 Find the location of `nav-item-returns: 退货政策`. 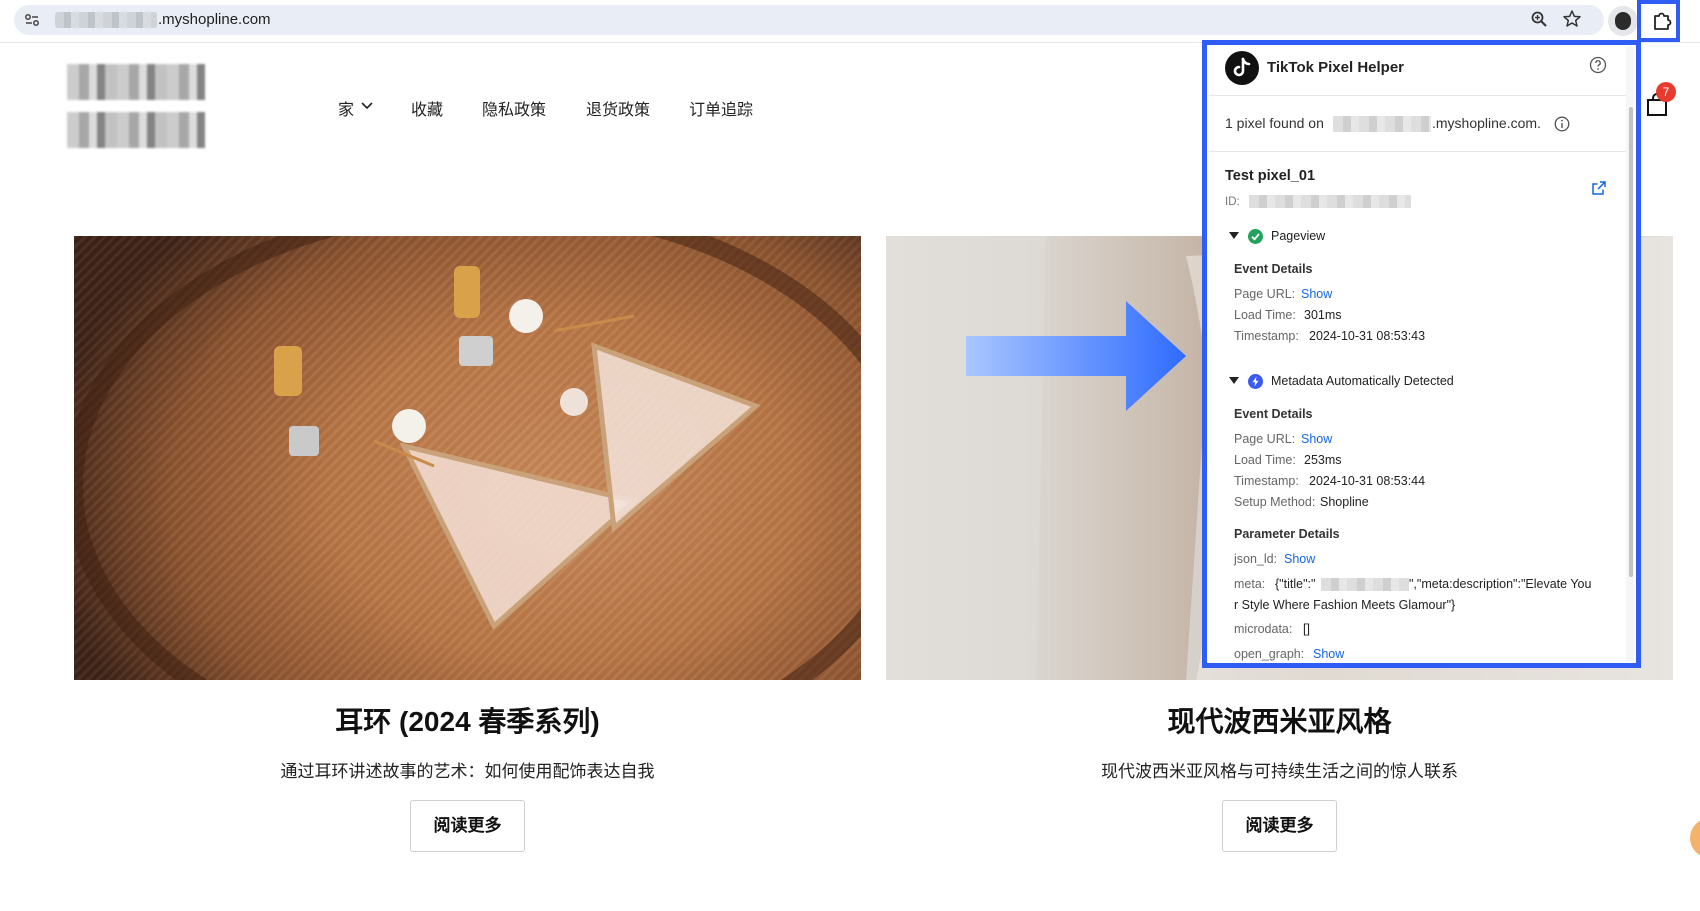

nav-item-returns: 退货政策 is located at coordinates (618, 108).